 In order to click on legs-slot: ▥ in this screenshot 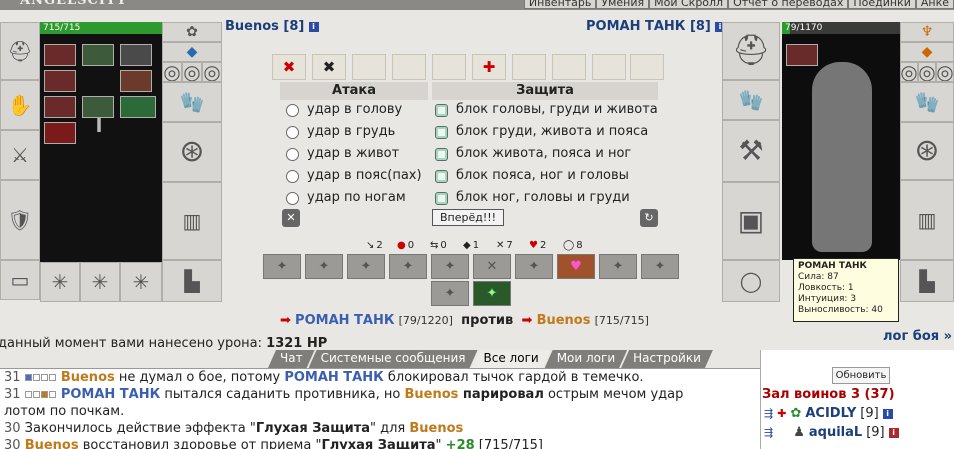, I will do `click(192, 221)`.